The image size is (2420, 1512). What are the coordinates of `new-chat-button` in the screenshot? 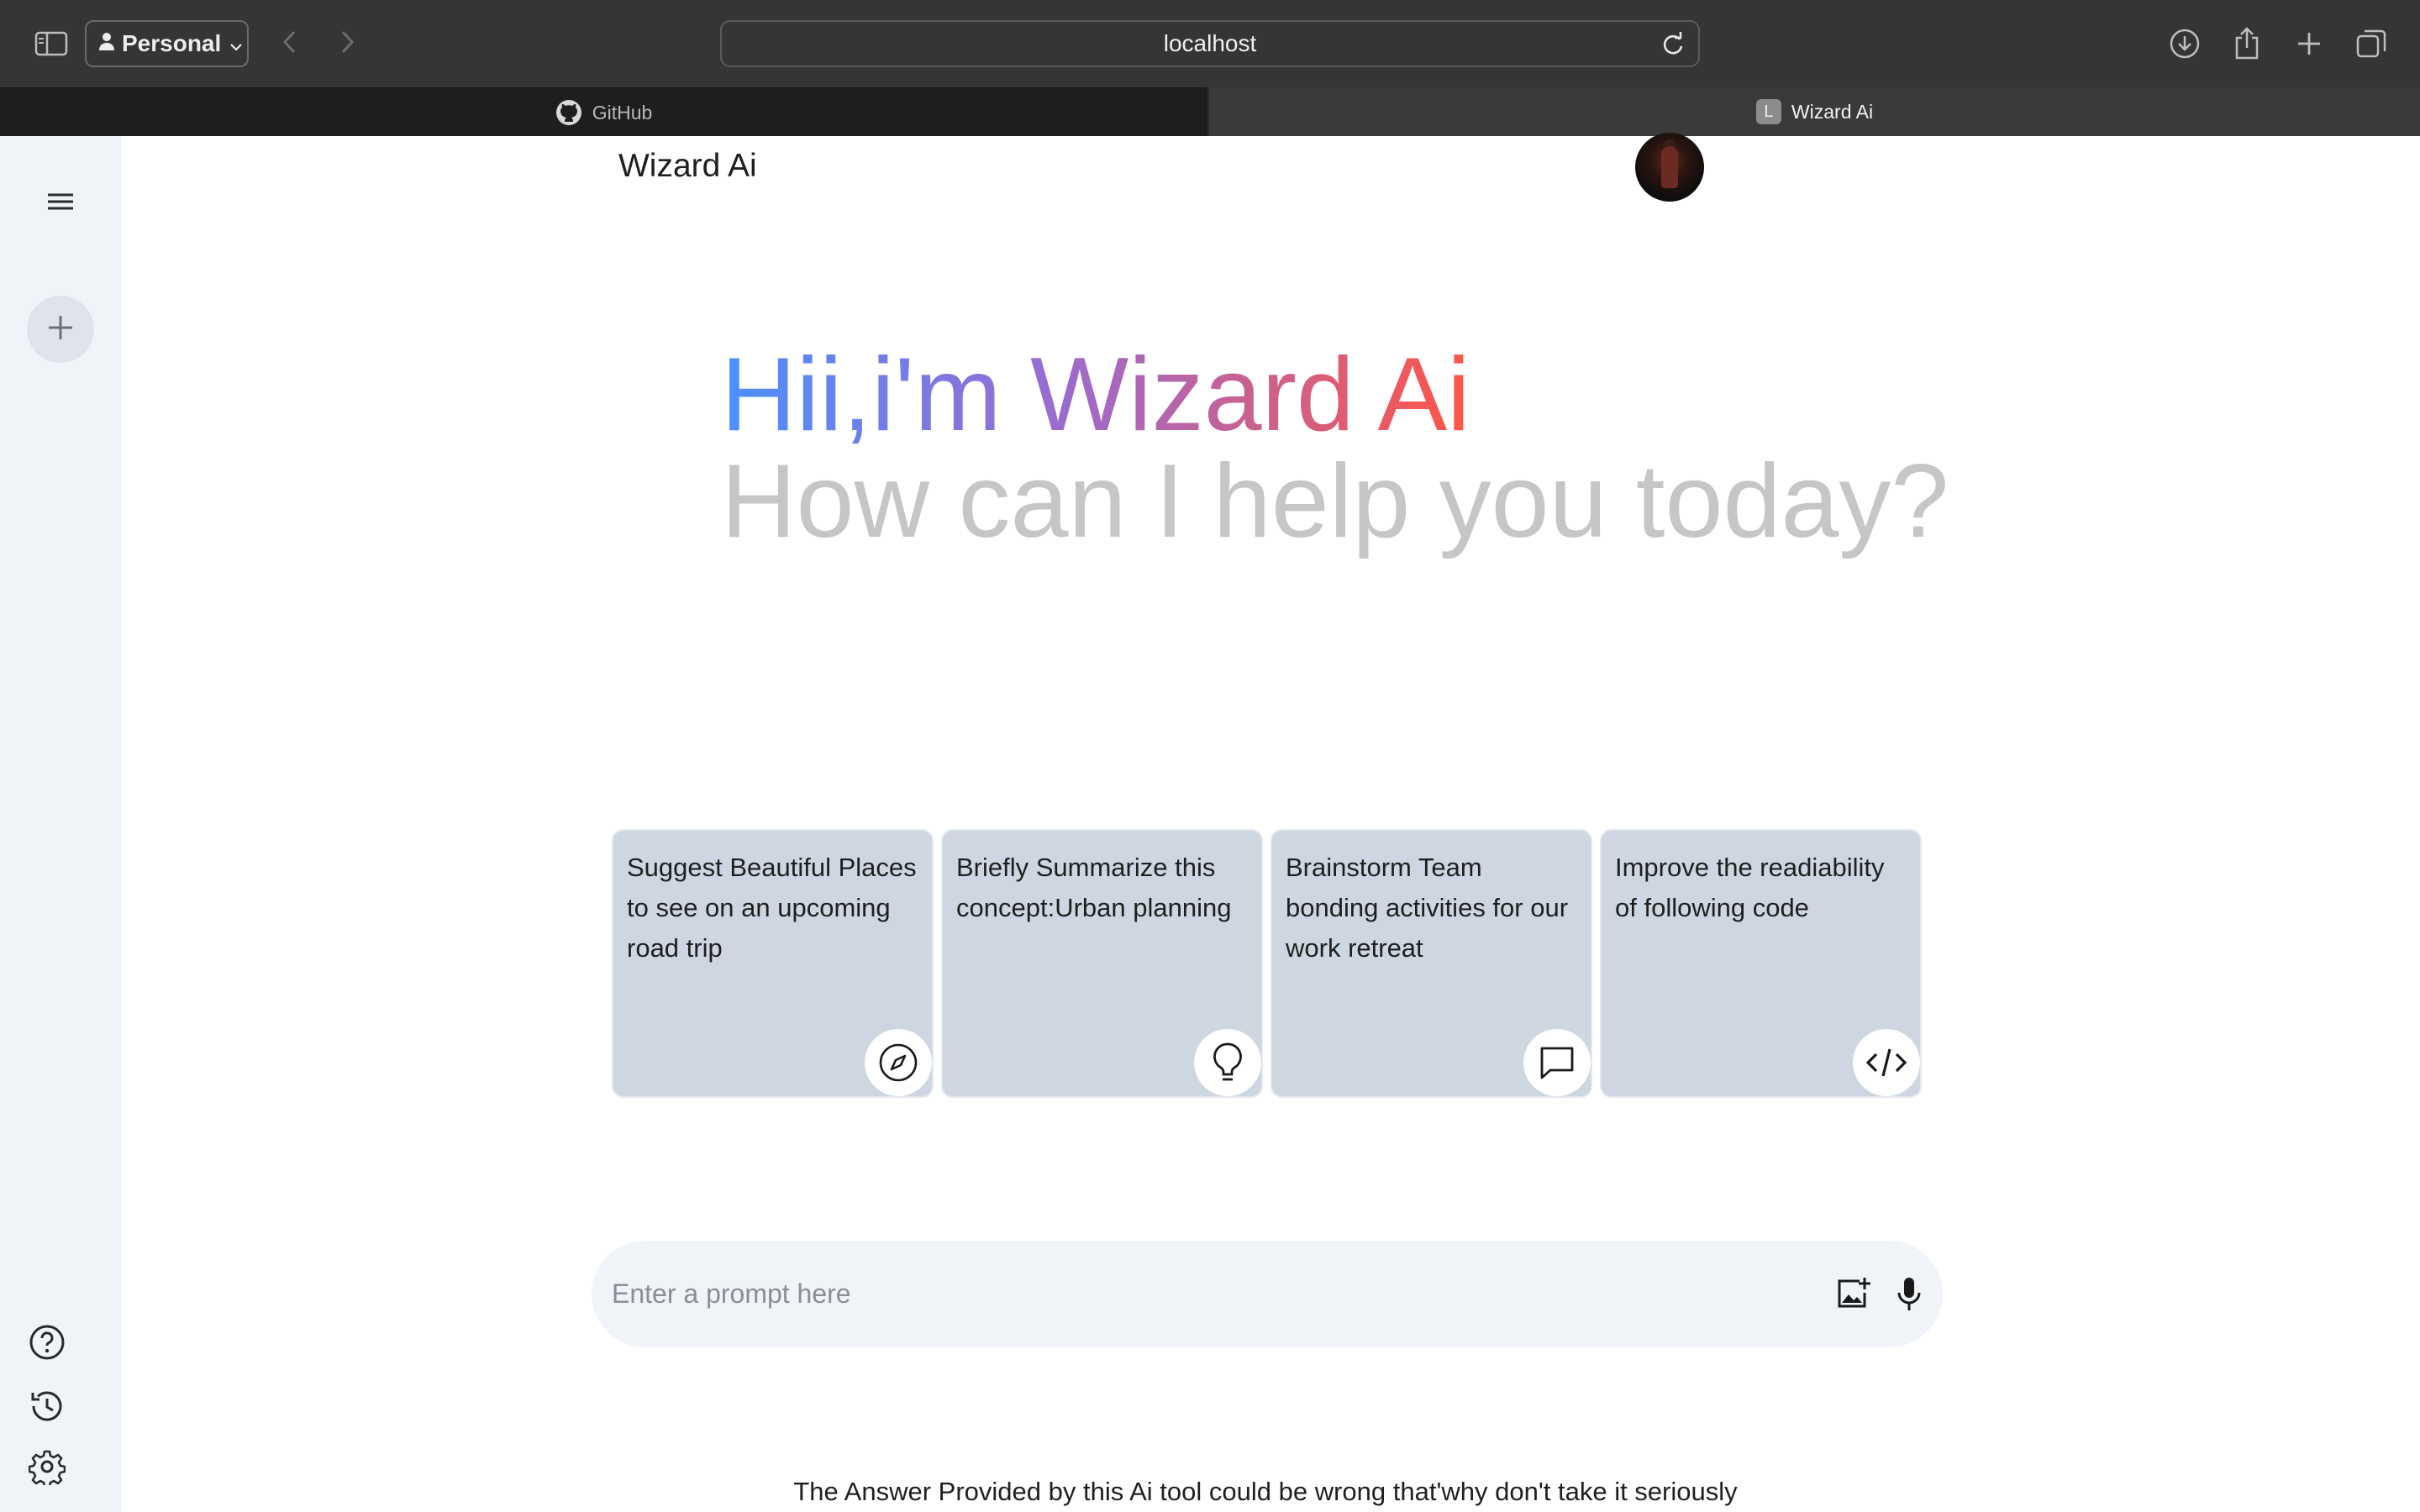 It's located at (60, 329).